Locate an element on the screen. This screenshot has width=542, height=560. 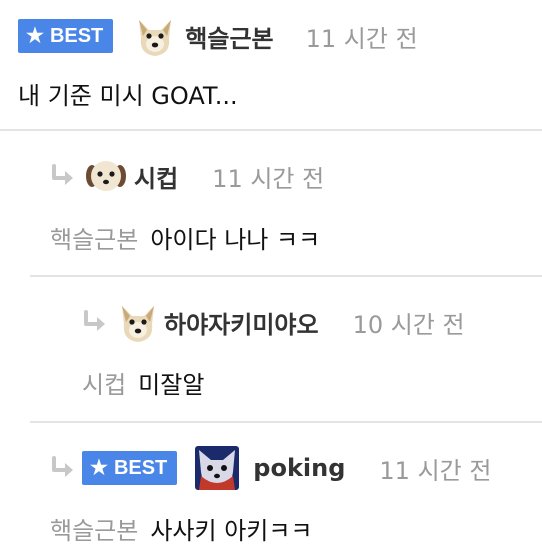
mention: 시컵 is located at coordinates (104, 385).